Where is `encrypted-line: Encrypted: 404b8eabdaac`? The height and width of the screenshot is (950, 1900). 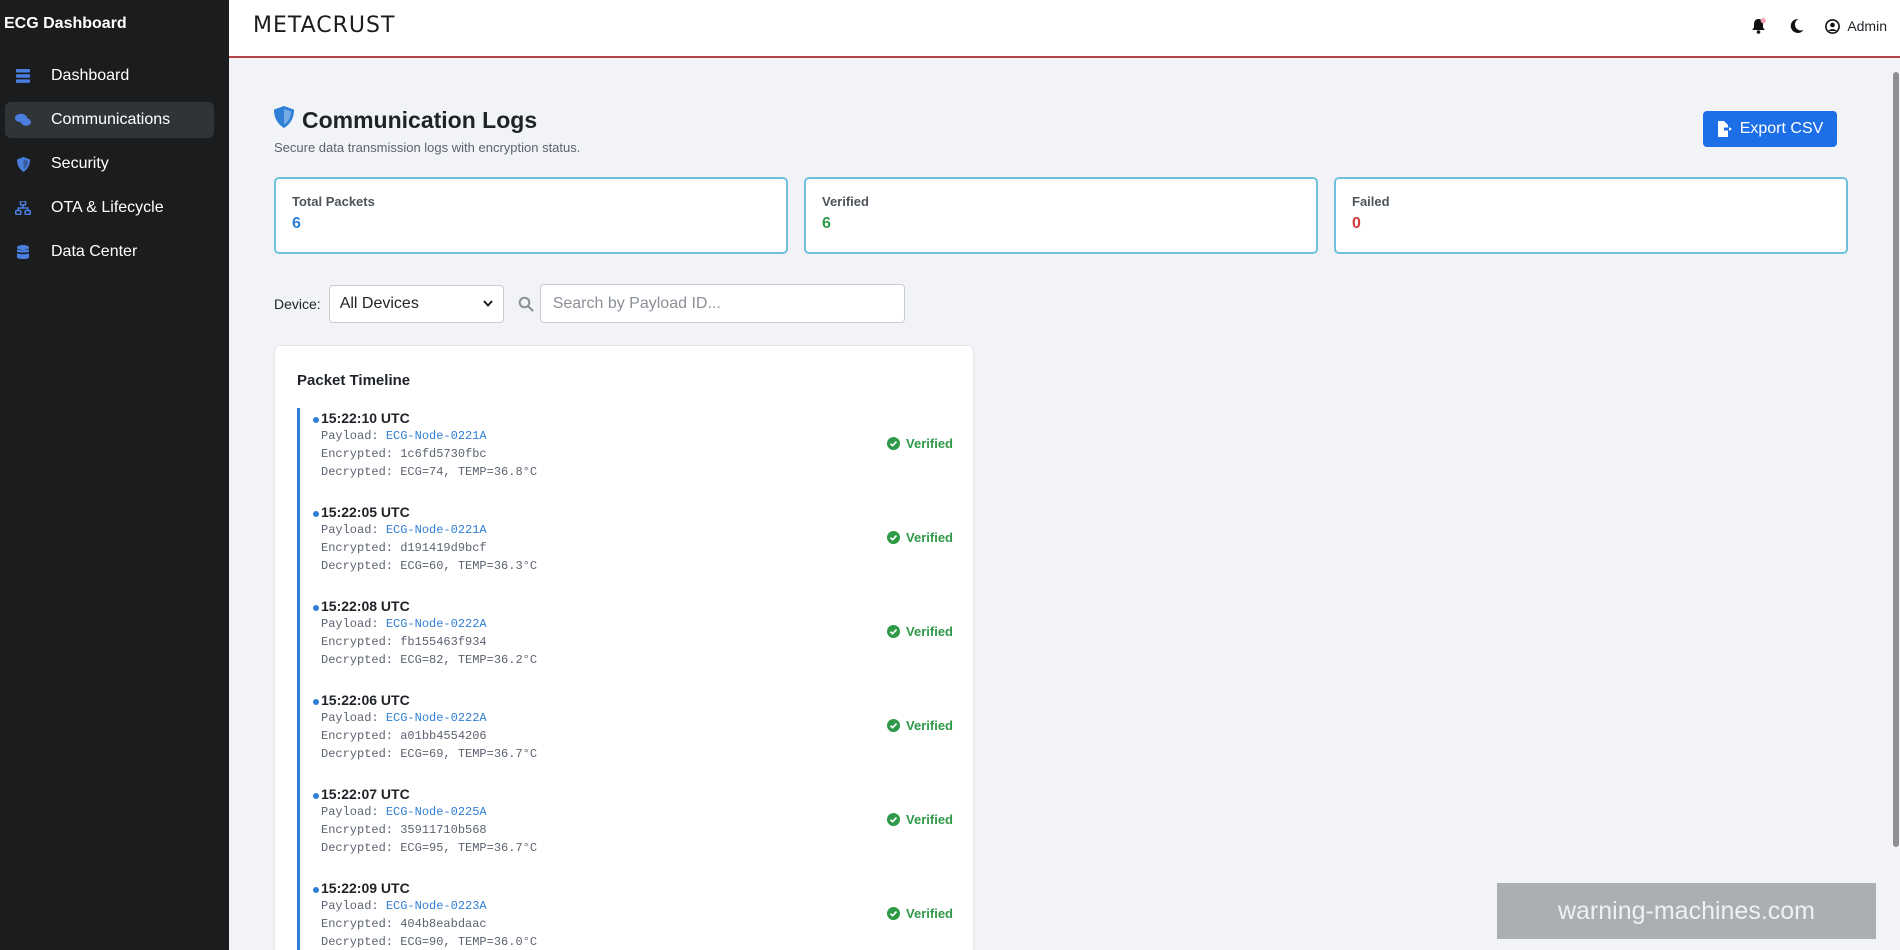
encrypted-line: Encrypted: 404b8eabdaac is located at coordinates (637, 924).